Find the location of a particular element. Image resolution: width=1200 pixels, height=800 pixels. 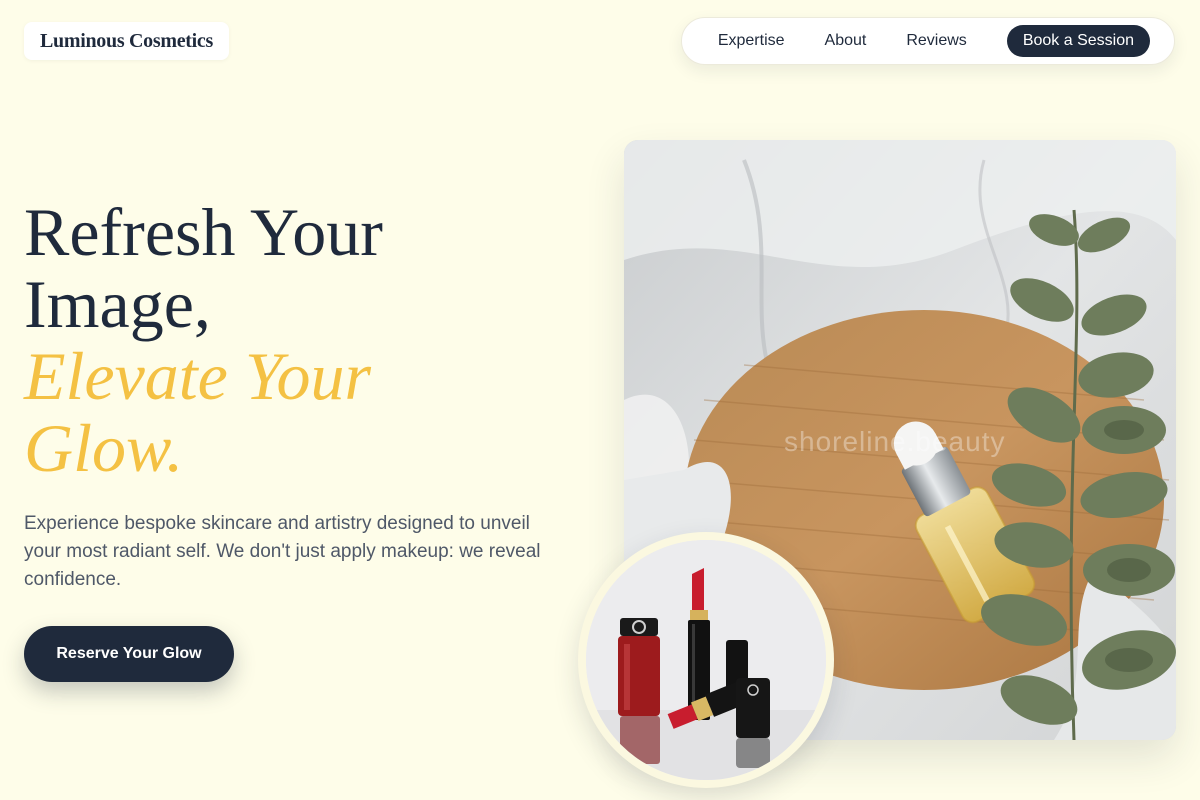

nav-link-about: About is located at coordinates (846, 41).